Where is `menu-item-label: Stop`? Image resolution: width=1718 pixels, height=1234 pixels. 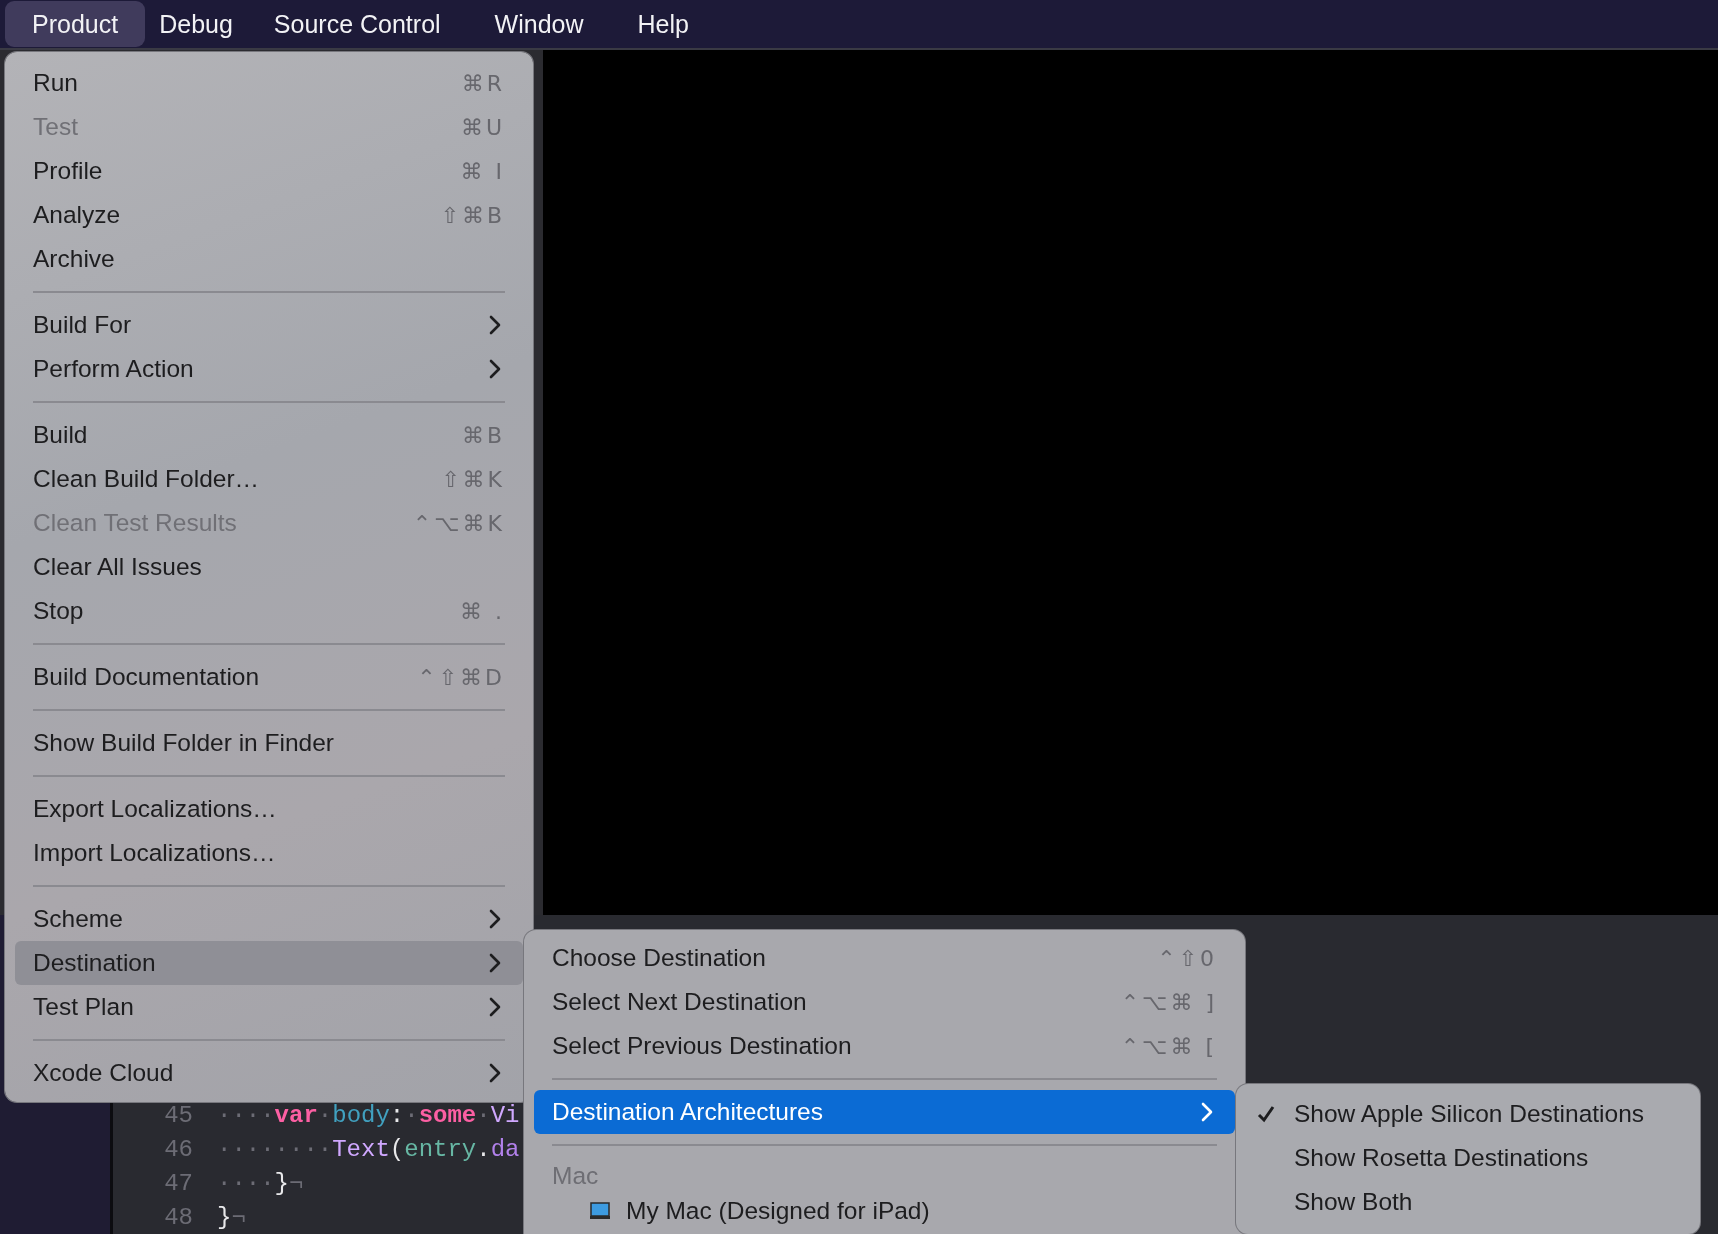
menu-item-label: Stop is located at coordinates (59, 611).